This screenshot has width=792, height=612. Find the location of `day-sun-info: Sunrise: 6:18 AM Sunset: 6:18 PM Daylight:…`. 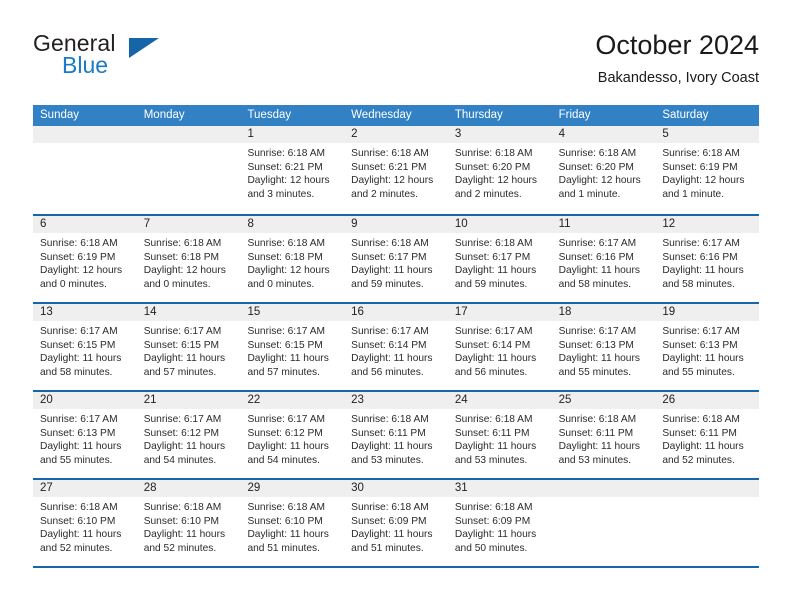

day-sun-info: Sunrise: 6:18 AM Sunset: 6:18 PM Daylight:… is located at coordinates (292, 262).